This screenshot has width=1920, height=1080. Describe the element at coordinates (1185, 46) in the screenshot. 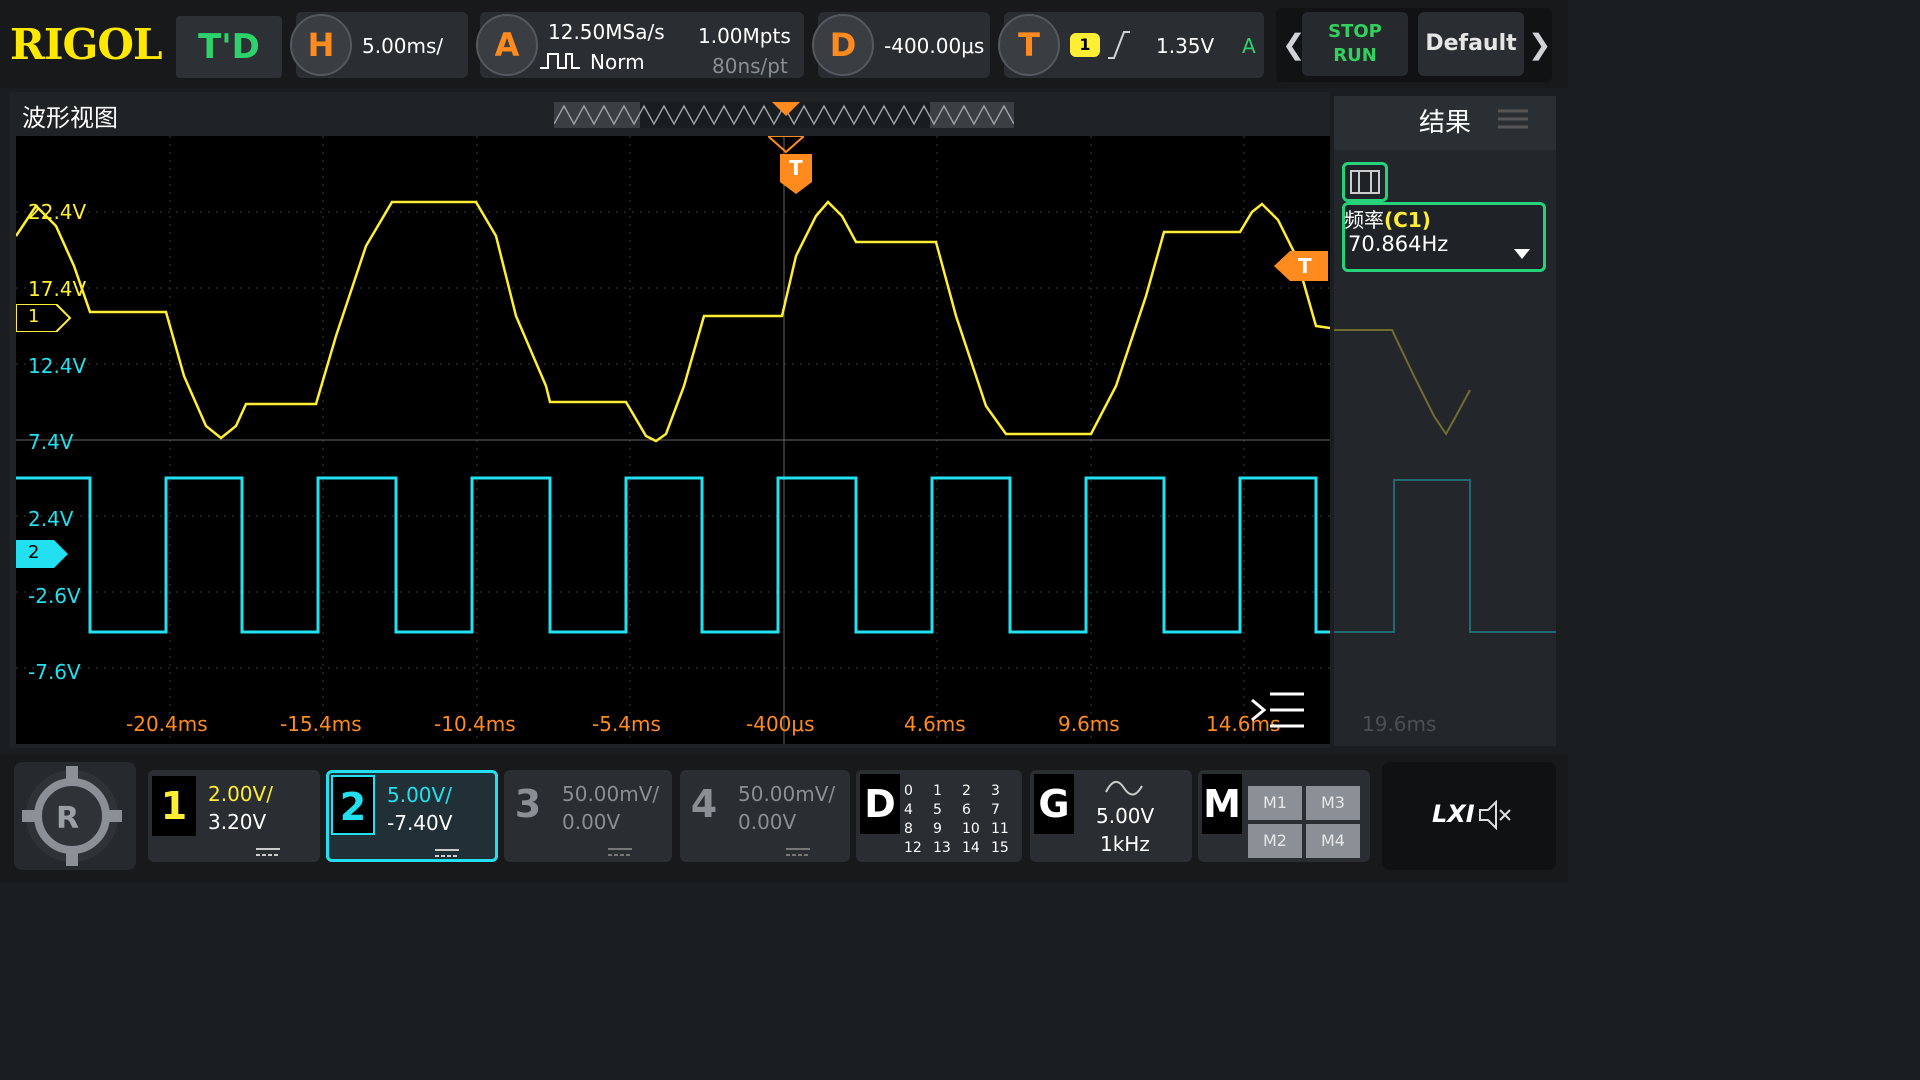

I see `trigger-level: 1.35V` at that location.